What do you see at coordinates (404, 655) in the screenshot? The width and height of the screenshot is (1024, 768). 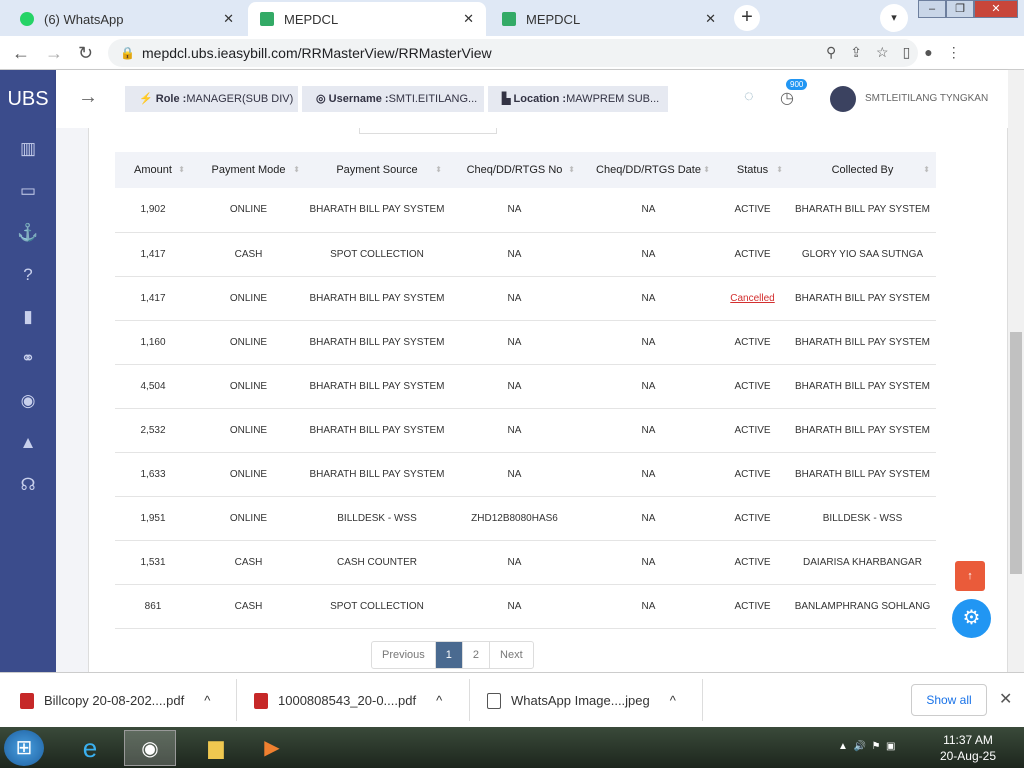 I see `previous-button: Previous` at bounding box center [404, 655].